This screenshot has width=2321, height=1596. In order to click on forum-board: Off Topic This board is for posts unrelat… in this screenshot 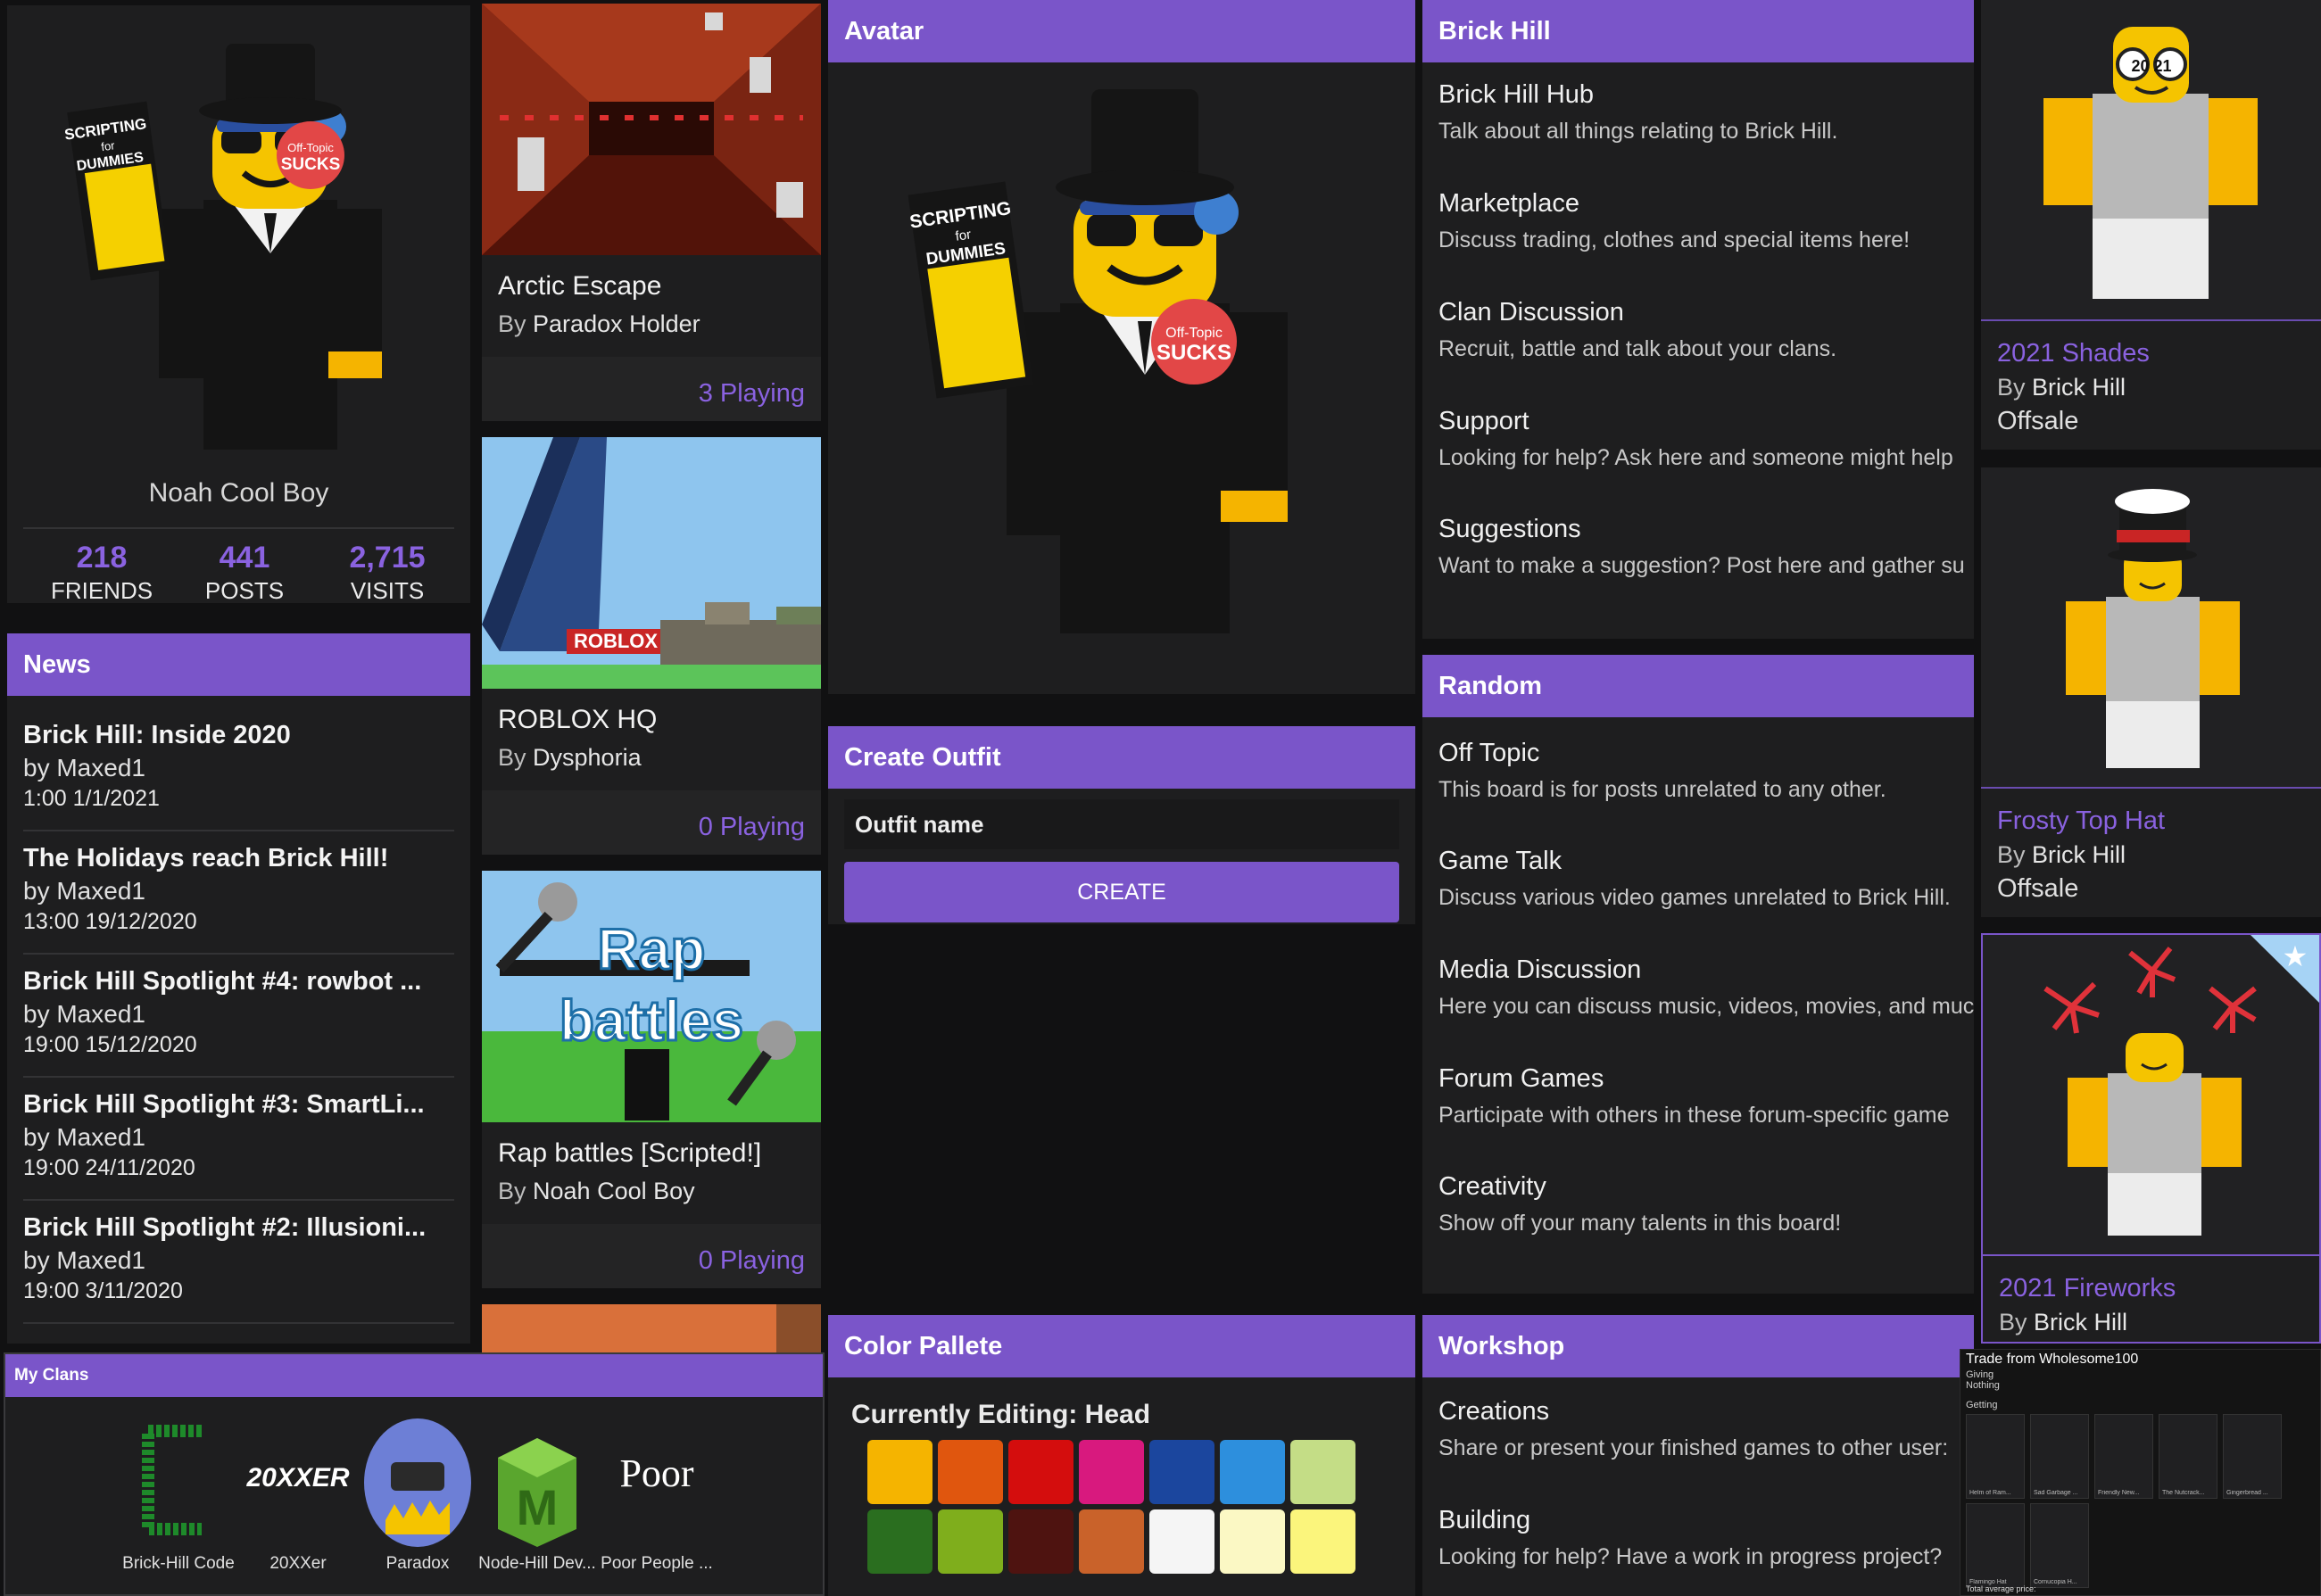, I will do `click(1706, 771)`.